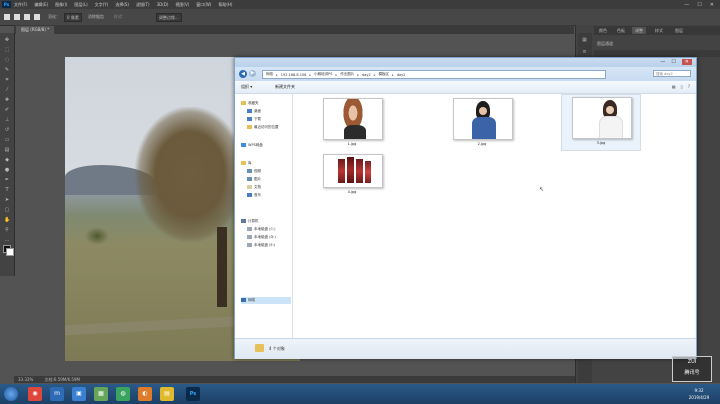 The image size is (720, 404). What do you see at coordinates (252, 145) in the screenshot?
I see `nav-wps: WPS网盘` at bounding box center [252, 145].